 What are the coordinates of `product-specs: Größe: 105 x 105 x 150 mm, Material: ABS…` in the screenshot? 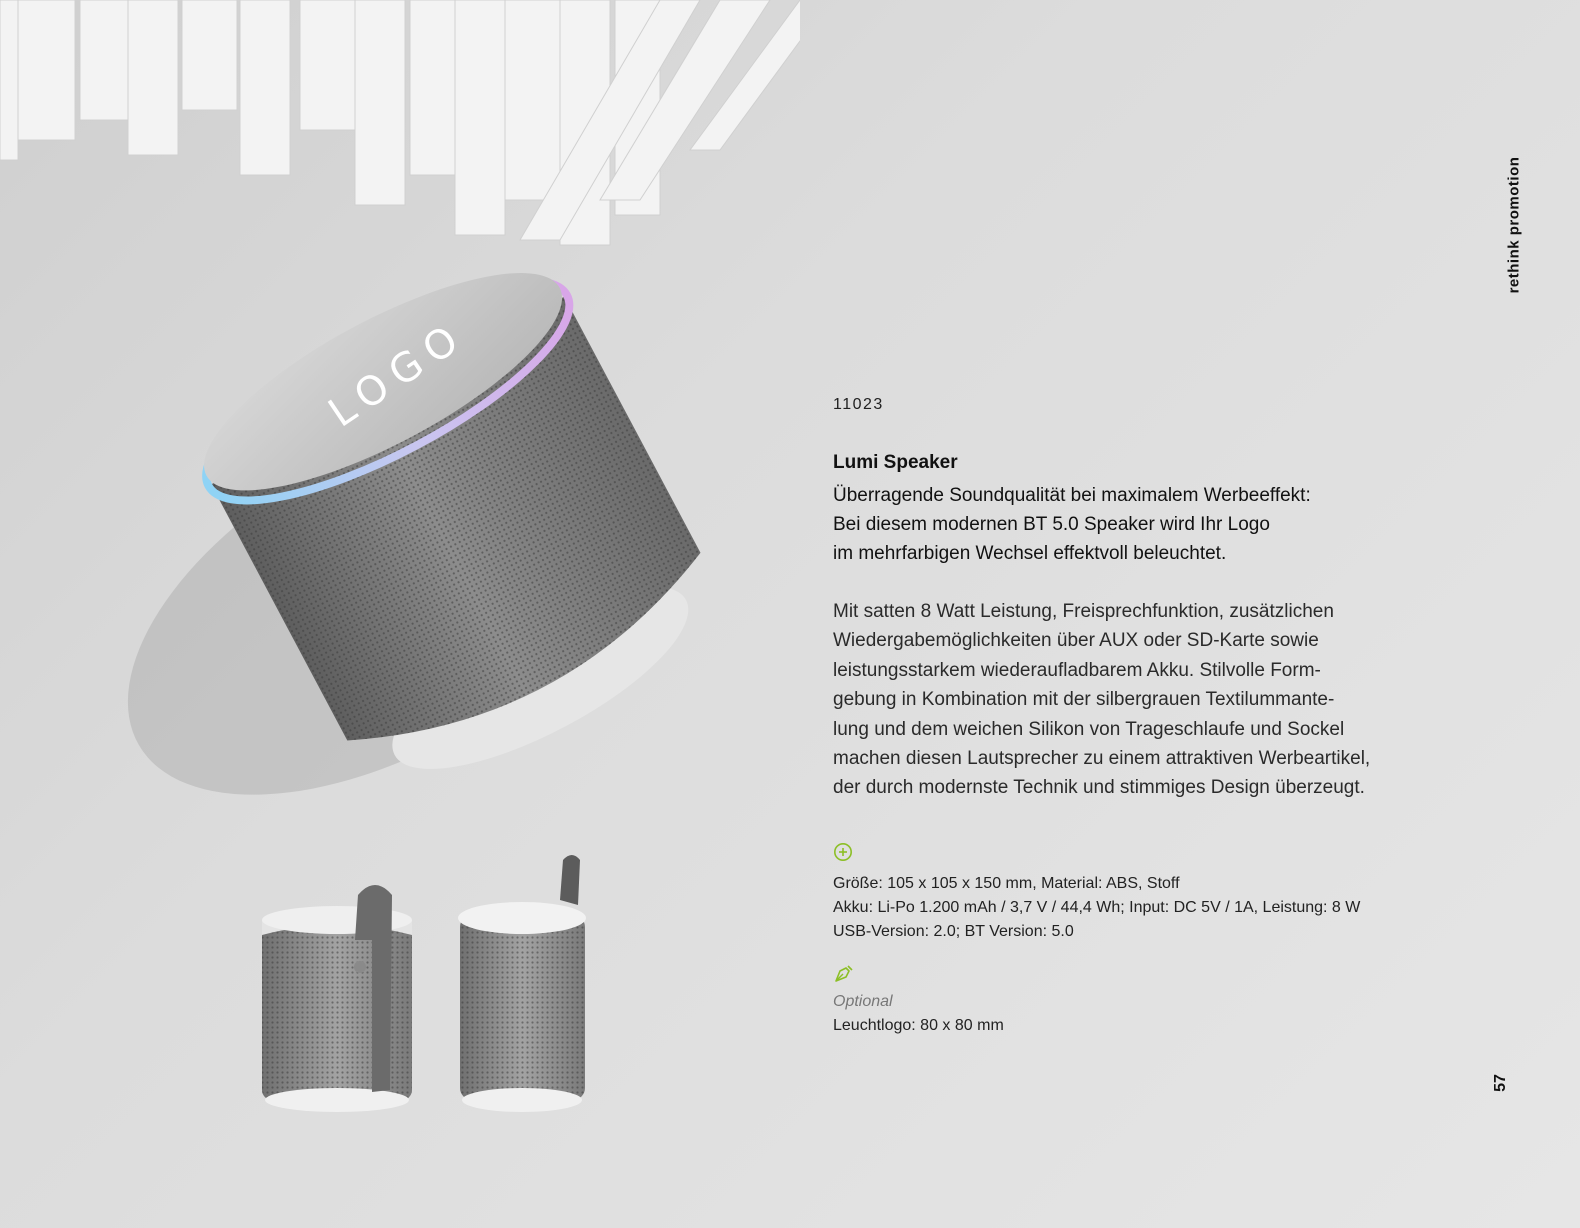 It's located at (1097, 907).